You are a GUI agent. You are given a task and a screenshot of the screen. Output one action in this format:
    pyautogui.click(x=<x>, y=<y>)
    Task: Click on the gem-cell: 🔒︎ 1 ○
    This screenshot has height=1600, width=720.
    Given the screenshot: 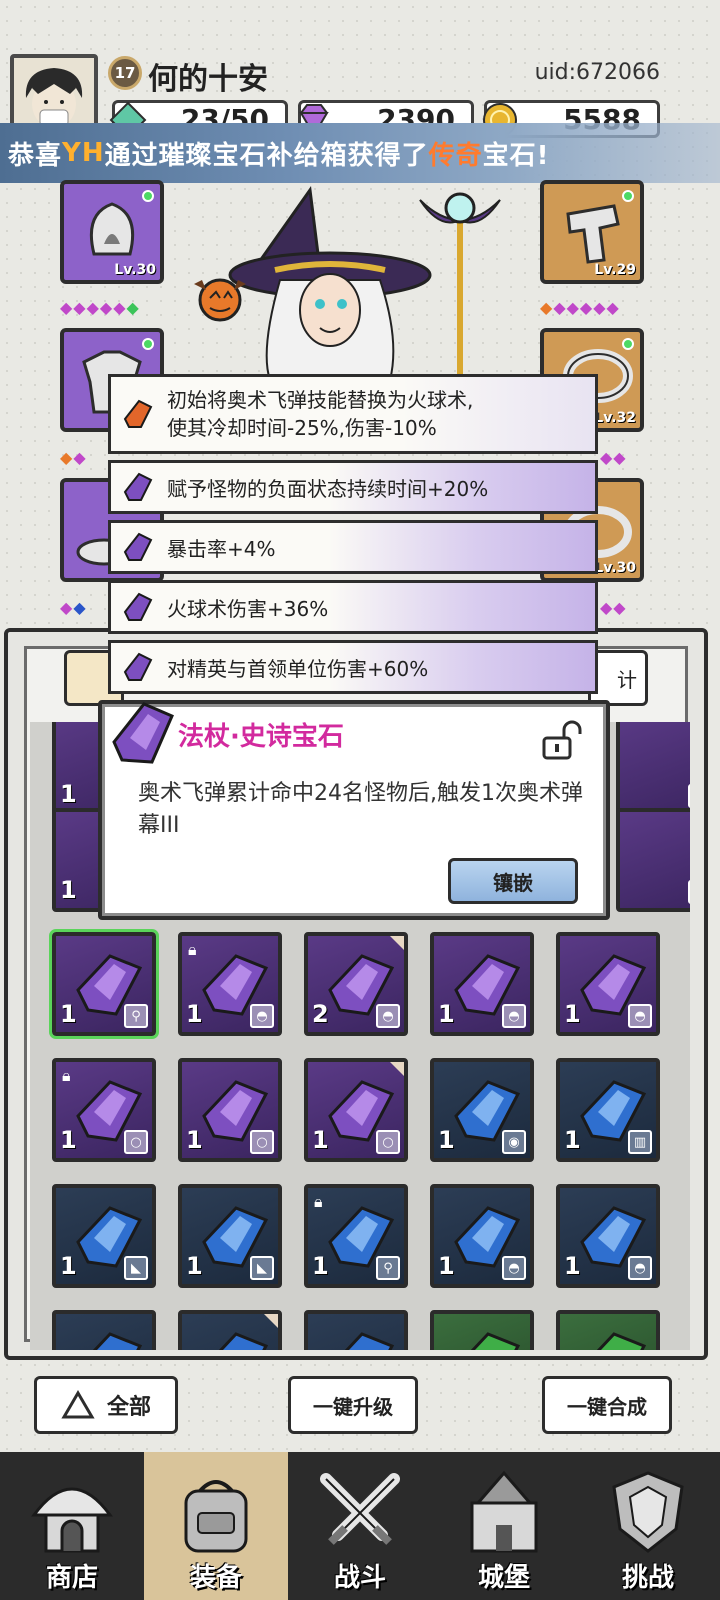 What is the action you would take?
    pyautogui.click(x=104, y=1110)
    